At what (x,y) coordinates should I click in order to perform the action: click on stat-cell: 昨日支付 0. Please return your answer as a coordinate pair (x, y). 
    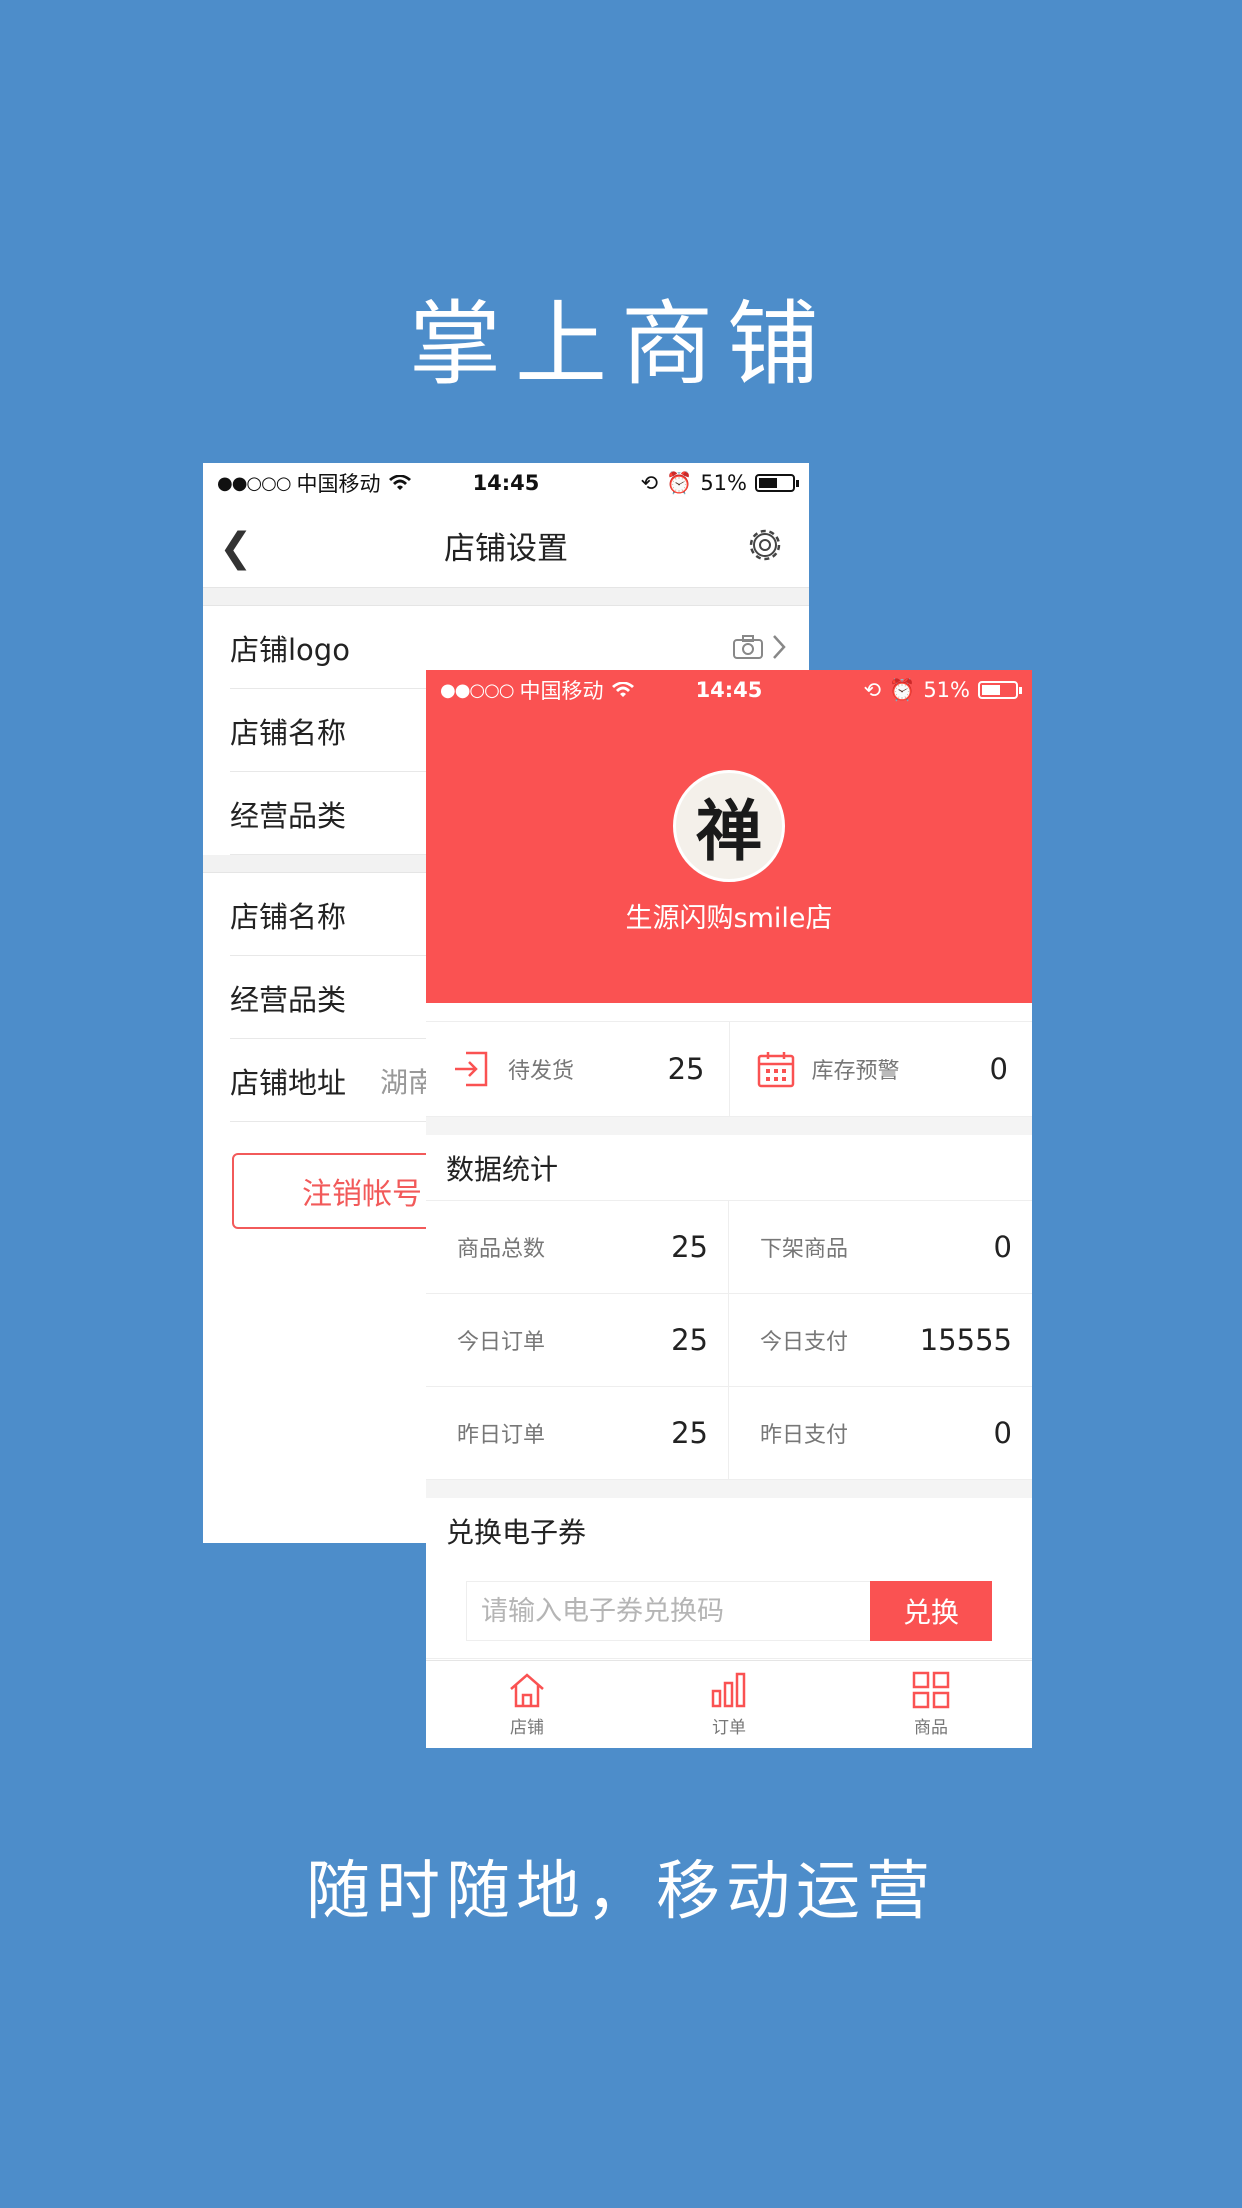
    Looking at the image, I should click on (880, 1433).